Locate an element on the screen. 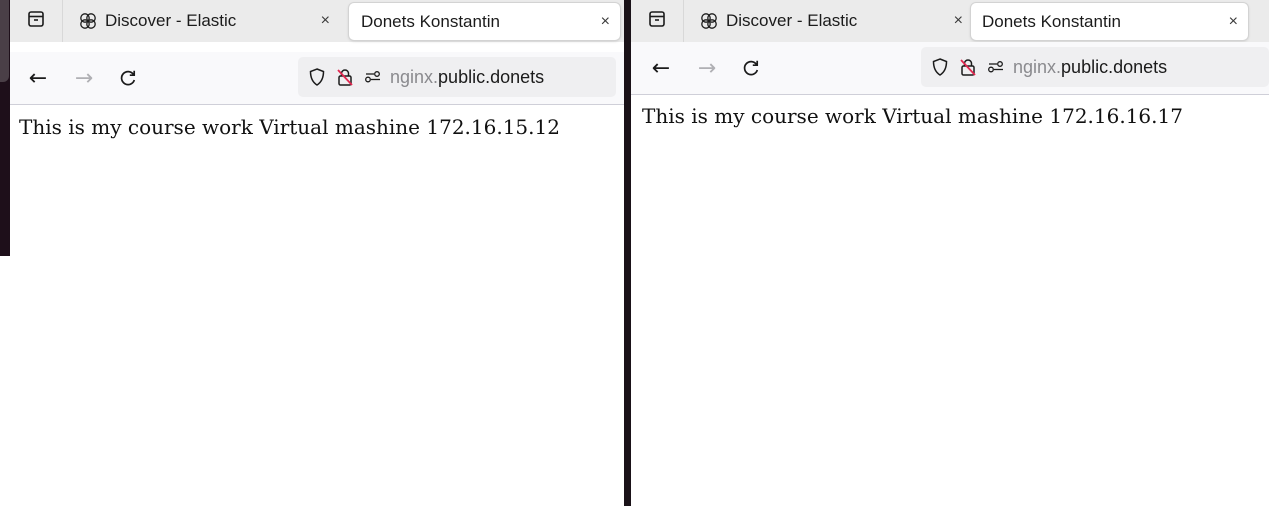 This screenshot has width=1269, height=506. desktop-dock-edge is located at coordinates (4, 41).